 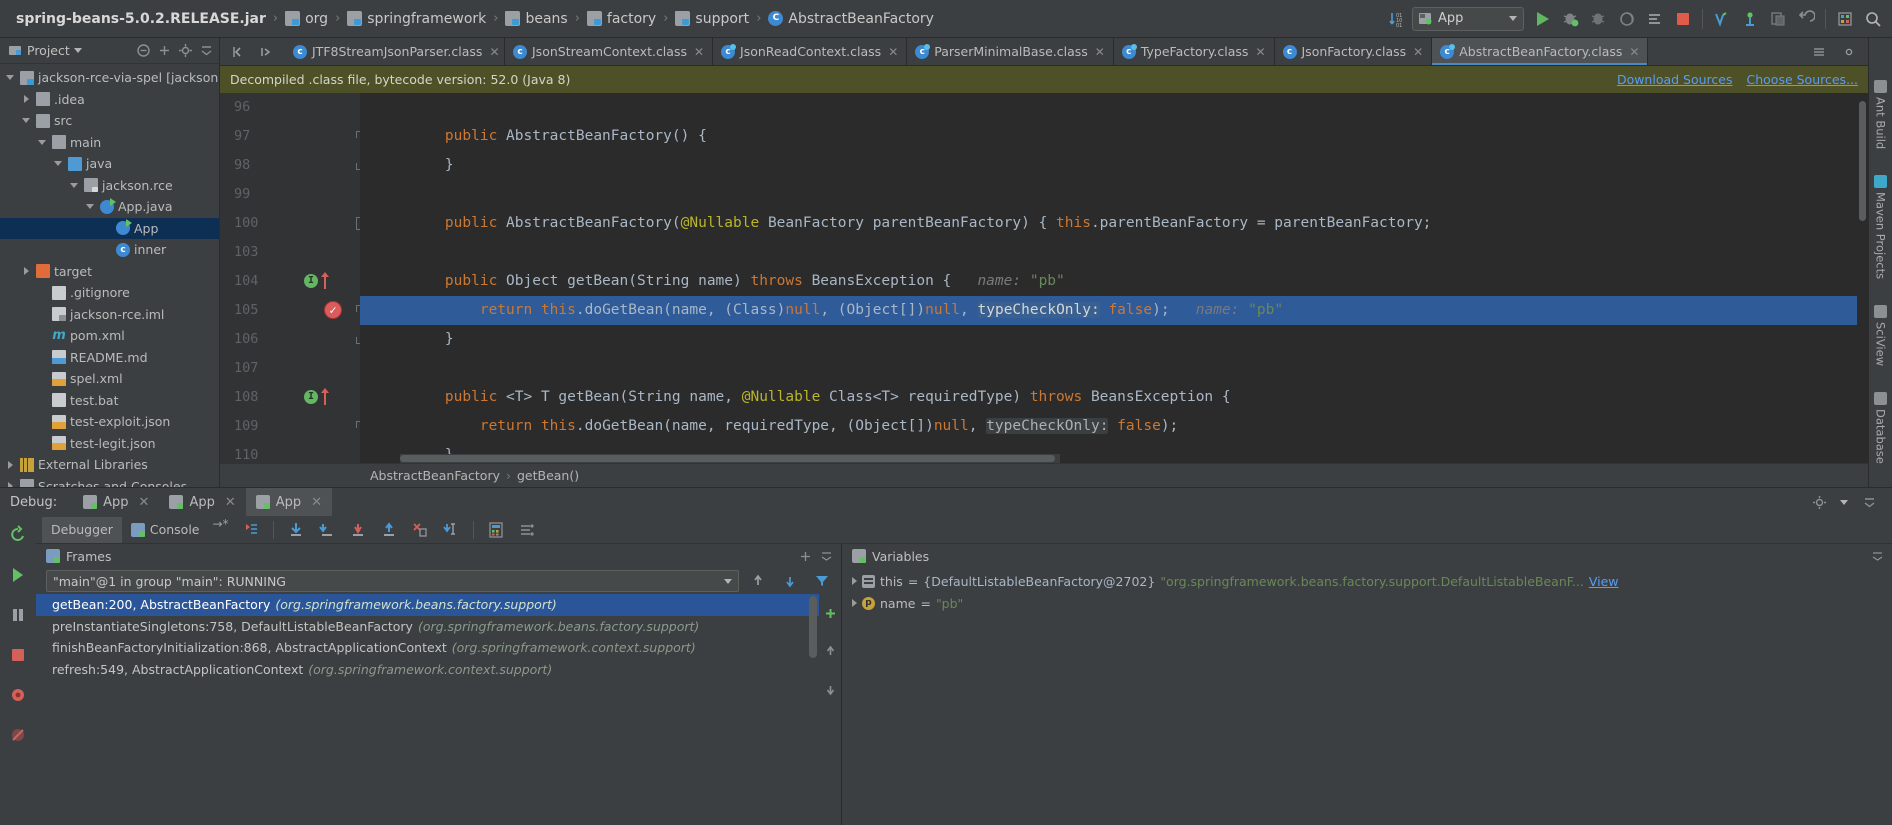 What do you see at coordinates (830, 689) in the screenshot?
I see `move-down-icon` at bounding box center [830, 689].